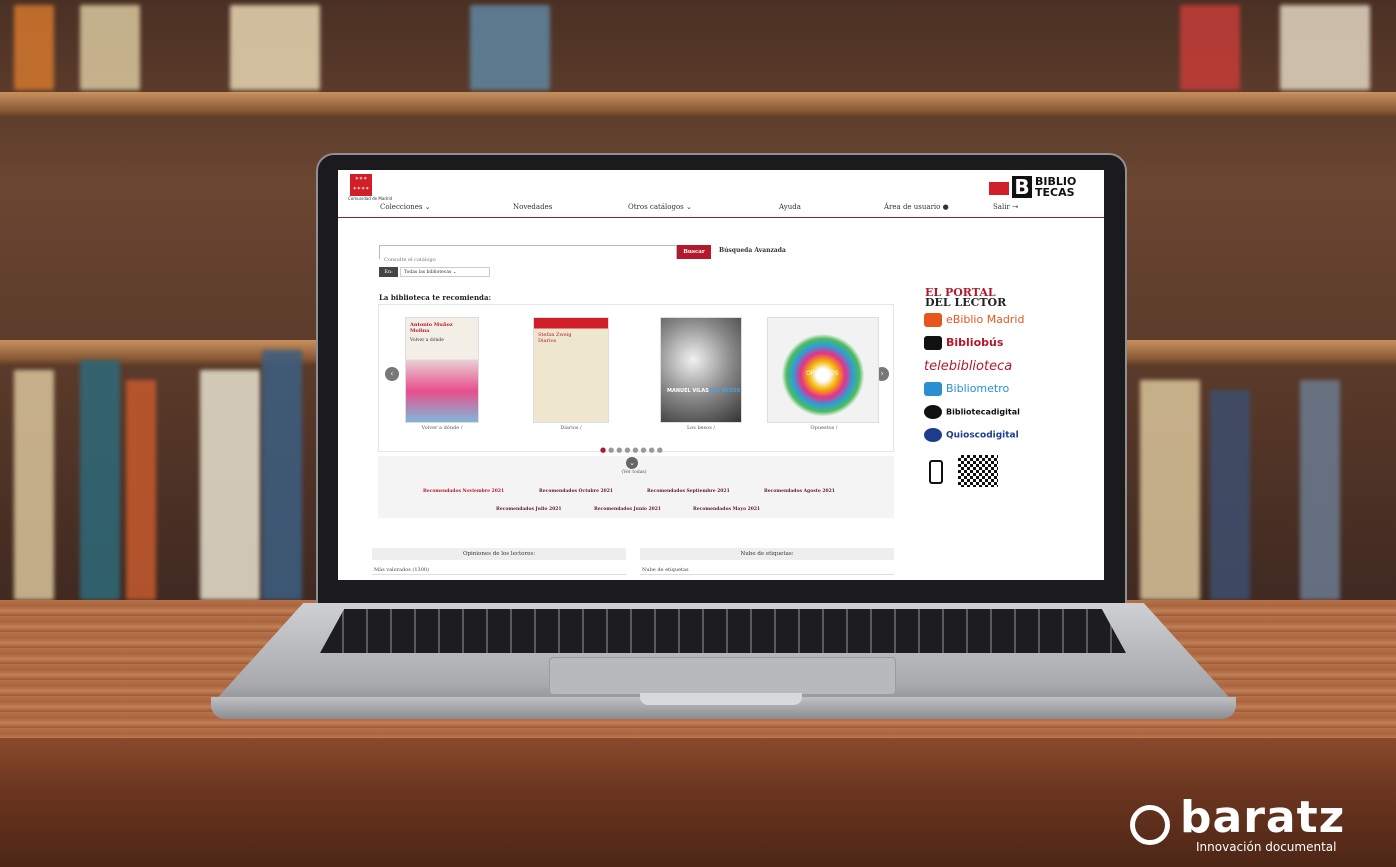 The height and width of the screenshot is (867, 1396). Describe the element at coordinates (912, 207) in the screenshot. I see `nav-area-usuario-label: Área de usuario` at that location.